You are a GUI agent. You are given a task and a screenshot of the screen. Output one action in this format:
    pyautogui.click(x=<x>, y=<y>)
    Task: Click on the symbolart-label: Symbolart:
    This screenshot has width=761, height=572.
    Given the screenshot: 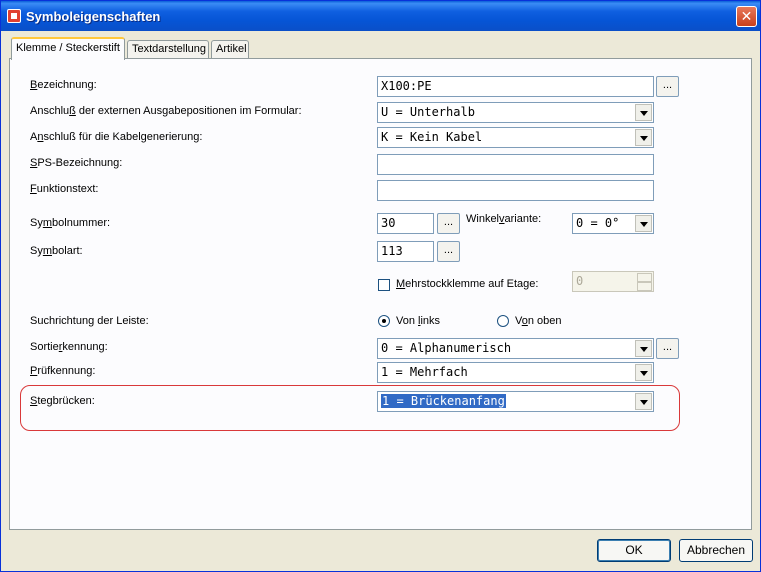 What is the action you would take?
    pyautogui.click(x=56, y=251)
    